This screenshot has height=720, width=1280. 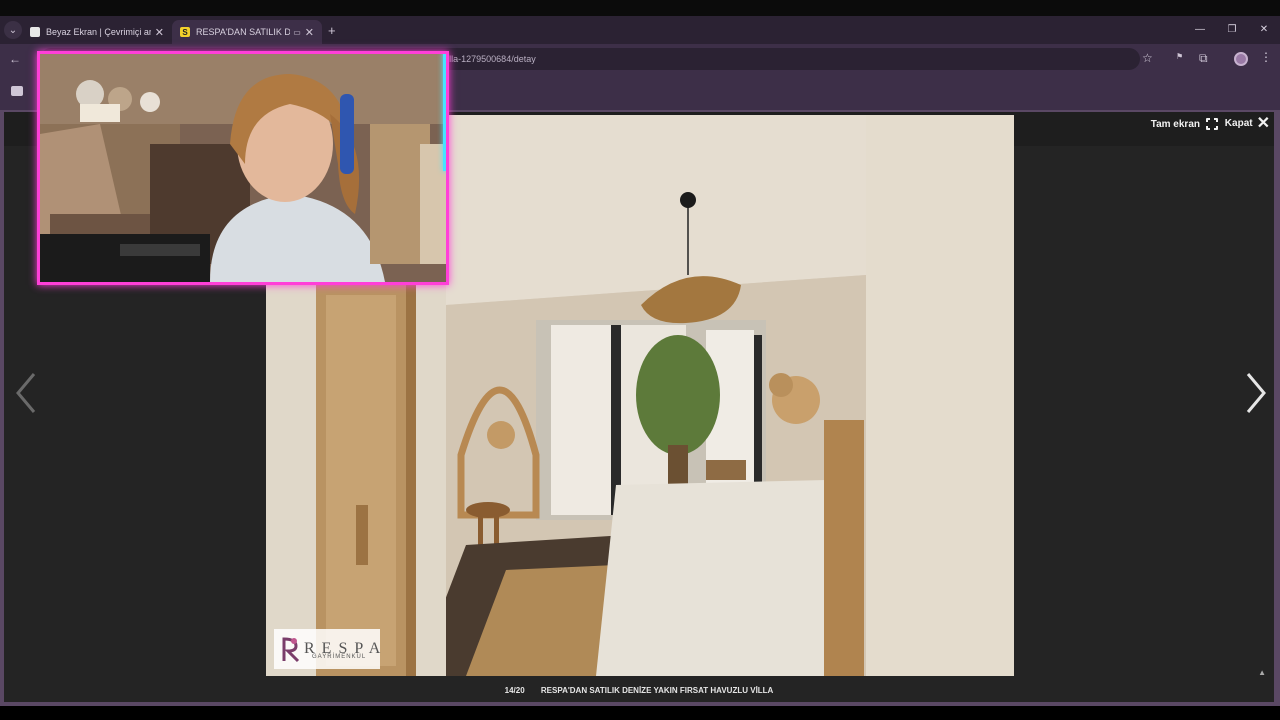 I want to click on next-photo-button, so click(x=1255, y=393).